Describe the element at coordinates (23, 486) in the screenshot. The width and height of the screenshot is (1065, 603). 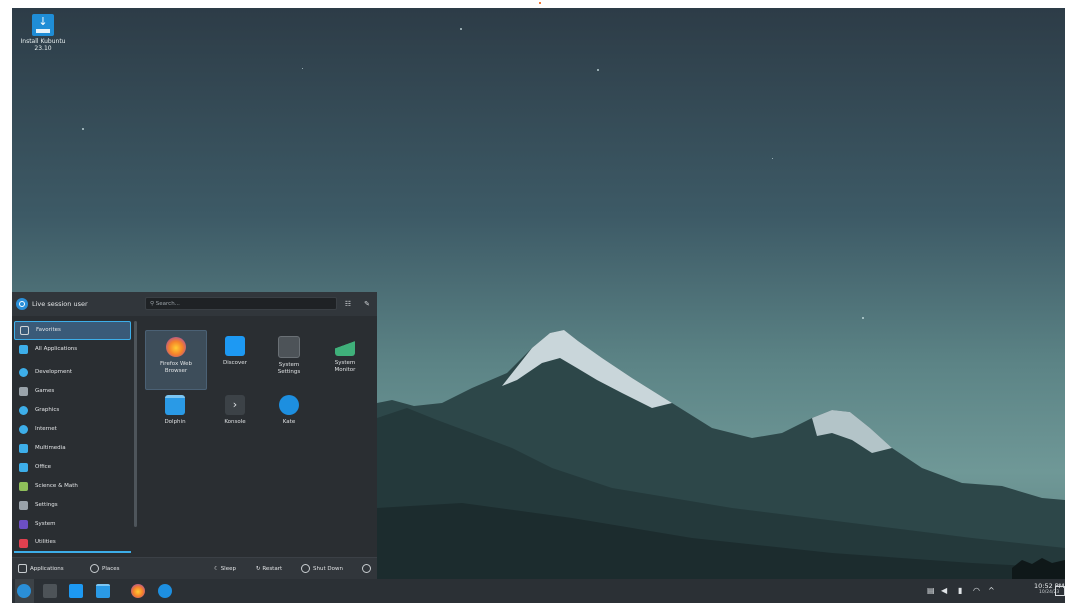
I see `science-icon` at that location.